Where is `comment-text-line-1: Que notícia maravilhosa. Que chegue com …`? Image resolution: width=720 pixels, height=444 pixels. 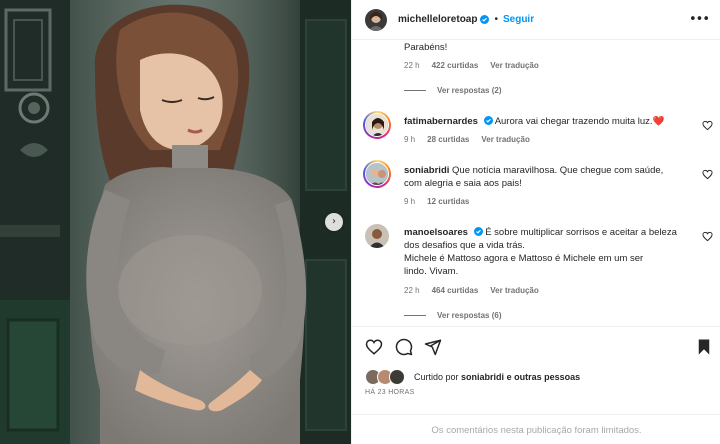 comment-text-line-1: Que notícia maravilhosa. Que chegue com … is located at coordinates (558, 170).